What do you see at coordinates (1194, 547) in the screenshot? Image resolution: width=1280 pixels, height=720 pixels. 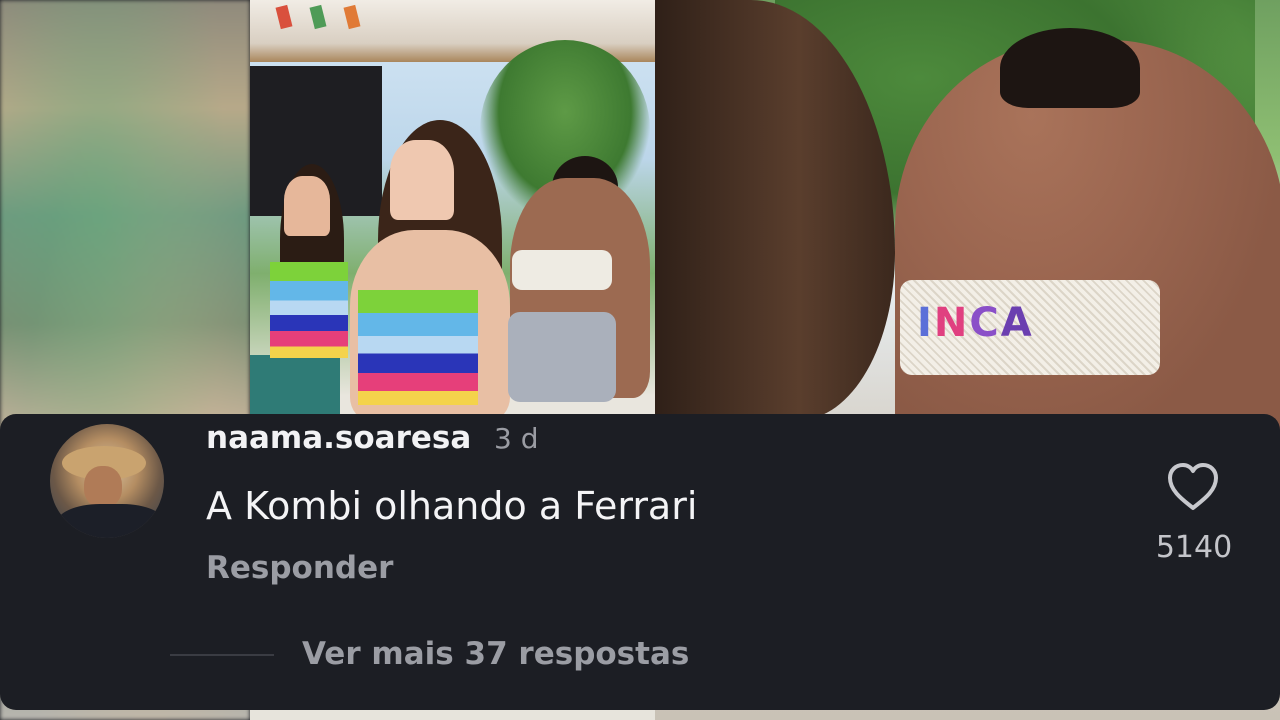 I see `like-count: 5140` at bounding box center [1194, 547].